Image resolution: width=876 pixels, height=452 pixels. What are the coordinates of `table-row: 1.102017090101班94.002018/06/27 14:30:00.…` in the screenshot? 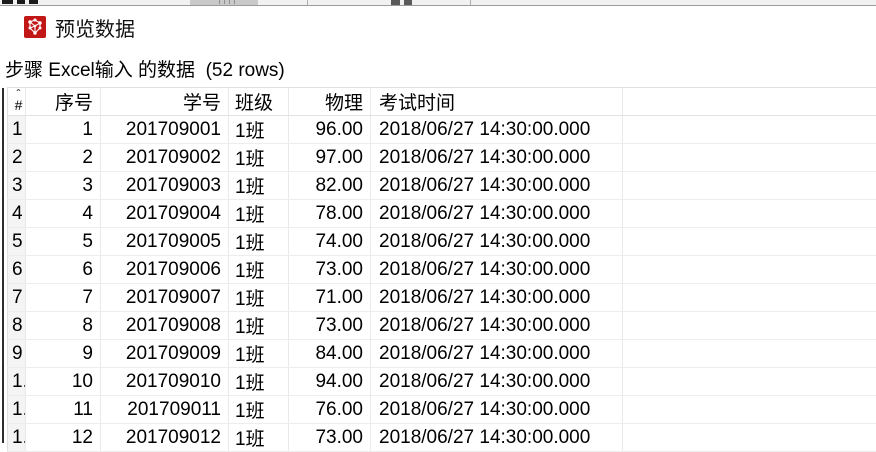 It's located at (442, 382).